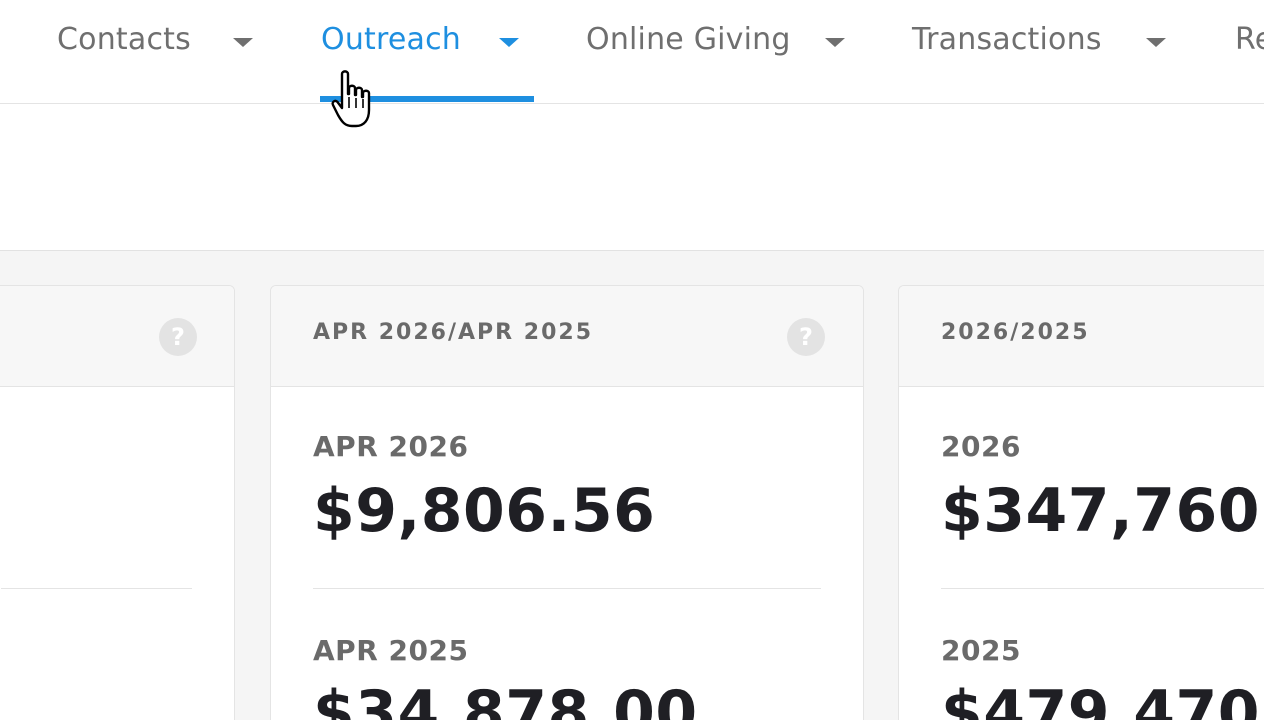  What do you see at coordinates (117, 336) in the screenshot?
I see `card-header: ?` at bounding box center [117, 336].